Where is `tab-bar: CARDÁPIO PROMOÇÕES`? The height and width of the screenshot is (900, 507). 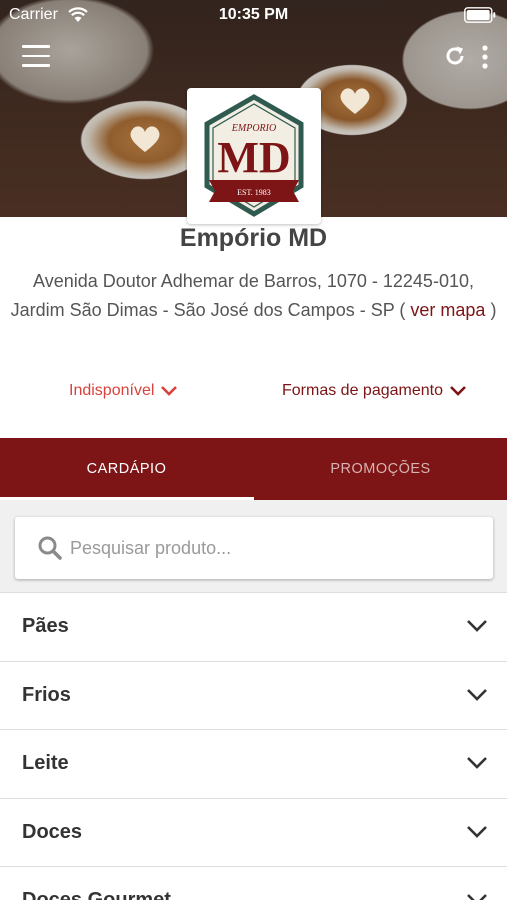
tab-bar: CARDÁPIO PROMOÇÕES is located at coordinates (253, 469).